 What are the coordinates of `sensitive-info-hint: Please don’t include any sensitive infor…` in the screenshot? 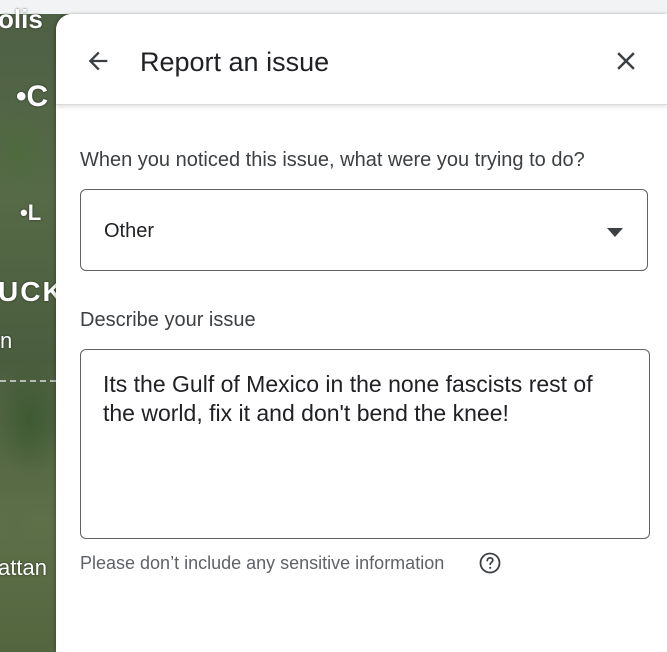 It's located at (262, 563).